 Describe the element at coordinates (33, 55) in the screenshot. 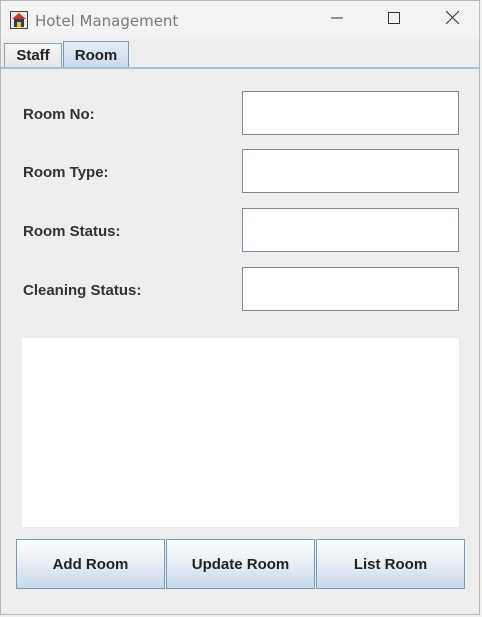

I see `tab-staff: Staff` at that location.